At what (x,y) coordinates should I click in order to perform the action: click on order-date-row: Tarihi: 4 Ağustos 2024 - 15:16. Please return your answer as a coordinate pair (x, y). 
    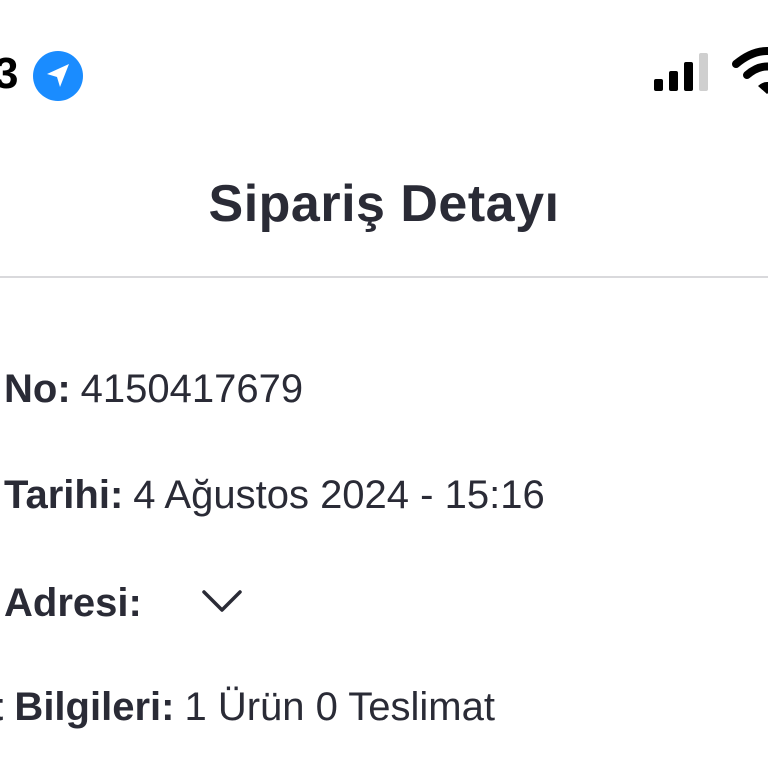
    Looking at the image, I should click on (274, 495).